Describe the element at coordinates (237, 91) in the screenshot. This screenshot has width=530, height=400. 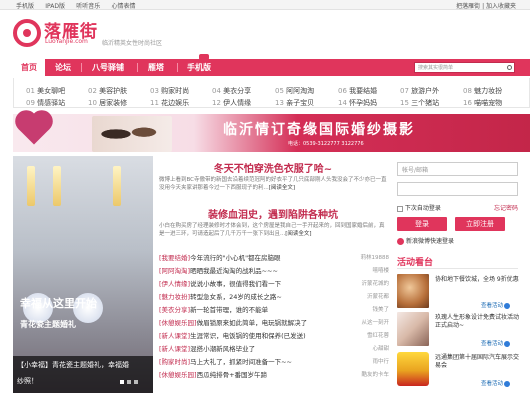
I see `category-label: 美衣分享` at that location.